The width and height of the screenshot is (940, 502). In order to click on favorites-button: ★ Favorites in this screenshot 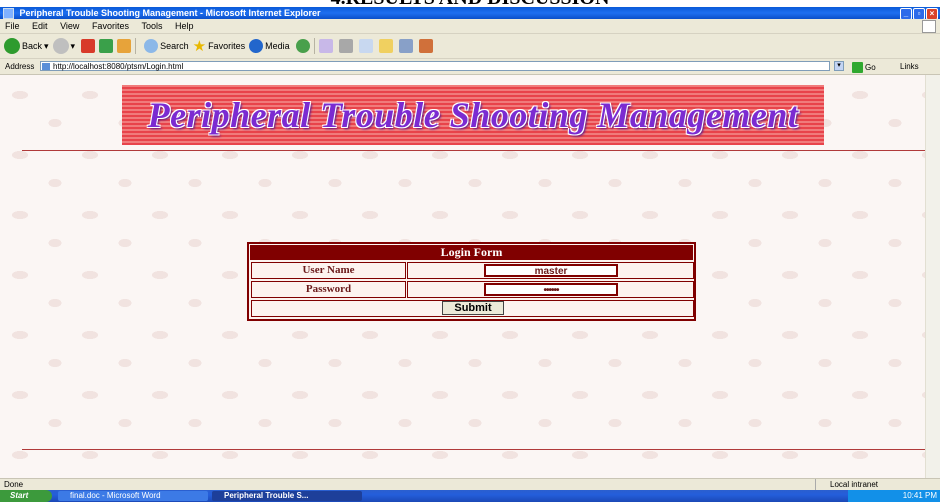, I will do `click(219, 46)`.